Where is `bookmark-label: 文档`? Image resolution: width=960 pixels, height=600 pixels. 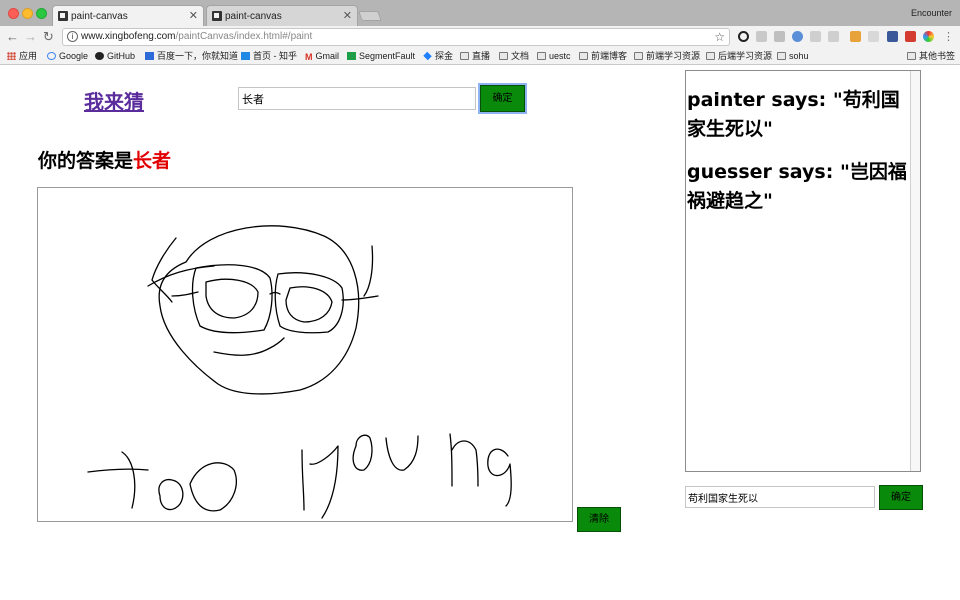
bookmark-label: 文档 is located at coordinates (520, 56).